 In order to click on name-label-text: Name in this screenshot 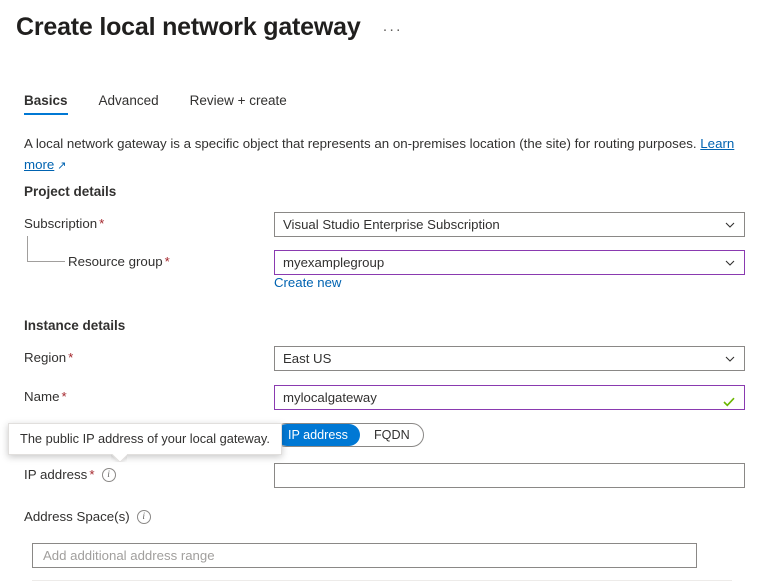, I will do `click(42, 396)`.